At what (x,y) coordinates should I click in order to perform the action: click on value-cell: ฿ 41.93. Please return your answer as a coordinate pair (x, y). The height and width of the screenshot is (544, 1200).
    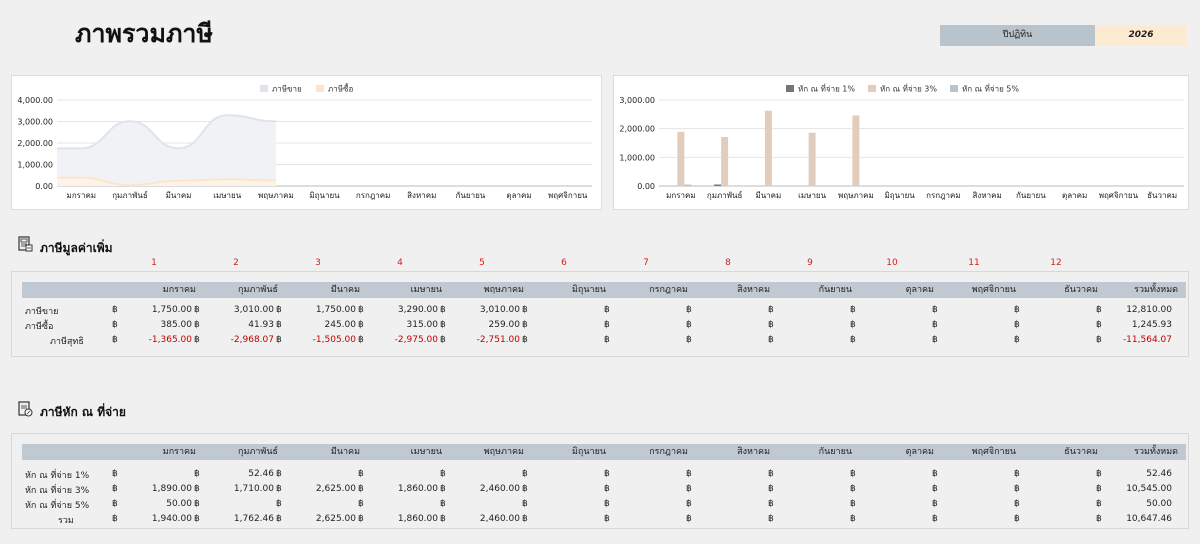
    Looking at the image, I should click on (235, 325).